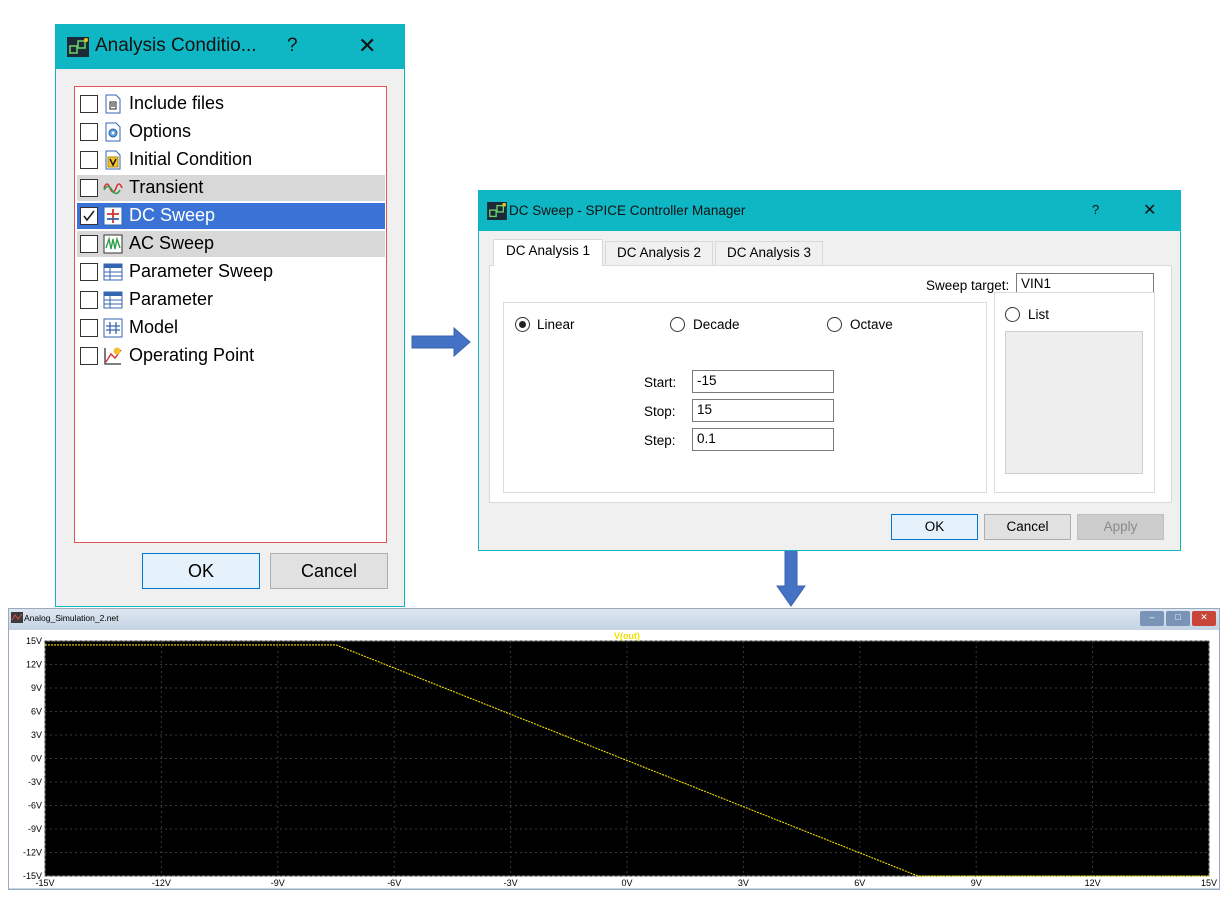 The height and width of the screenshot is (907, 1223). What do you see at coordinates (113, 356) in the screenshot?
I see `operating-point-icon` at bounding box center [113, 356].